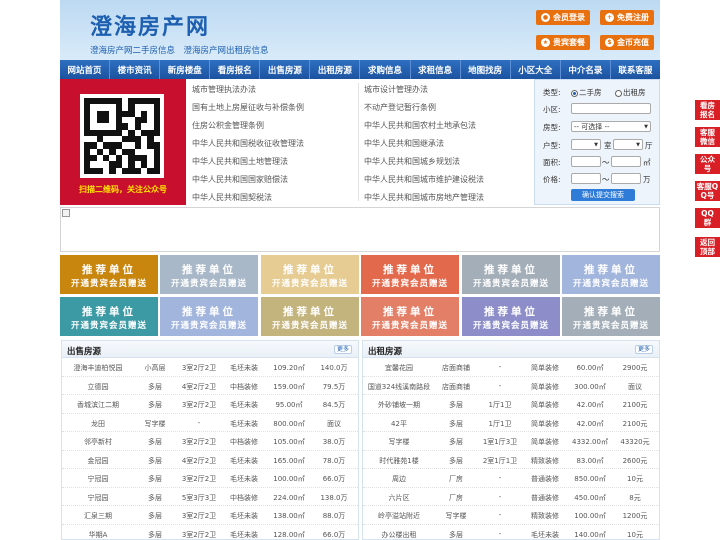  I want to click on register-button: + 免费注册, so click(627, 17).